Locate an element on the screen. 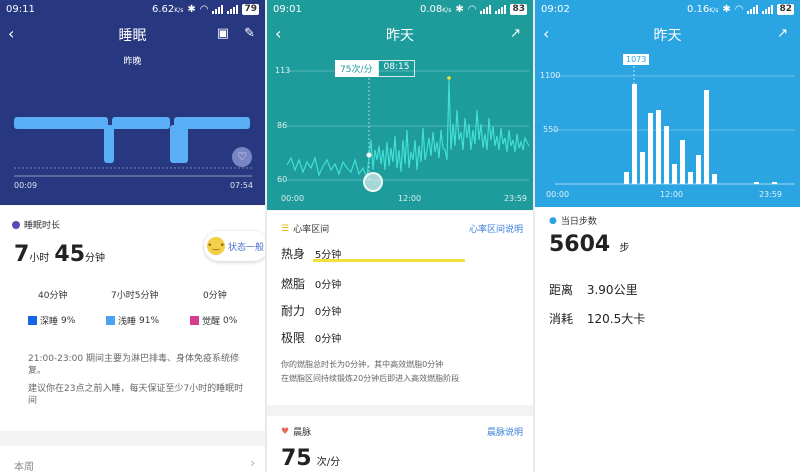  peak-marker is located at coordinates (449, 78).